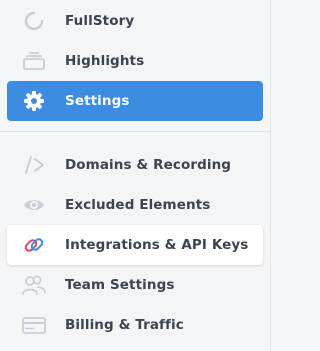 This screenshot has width=320, height=351. I want to click on sidebar-border, so click(270, 175).